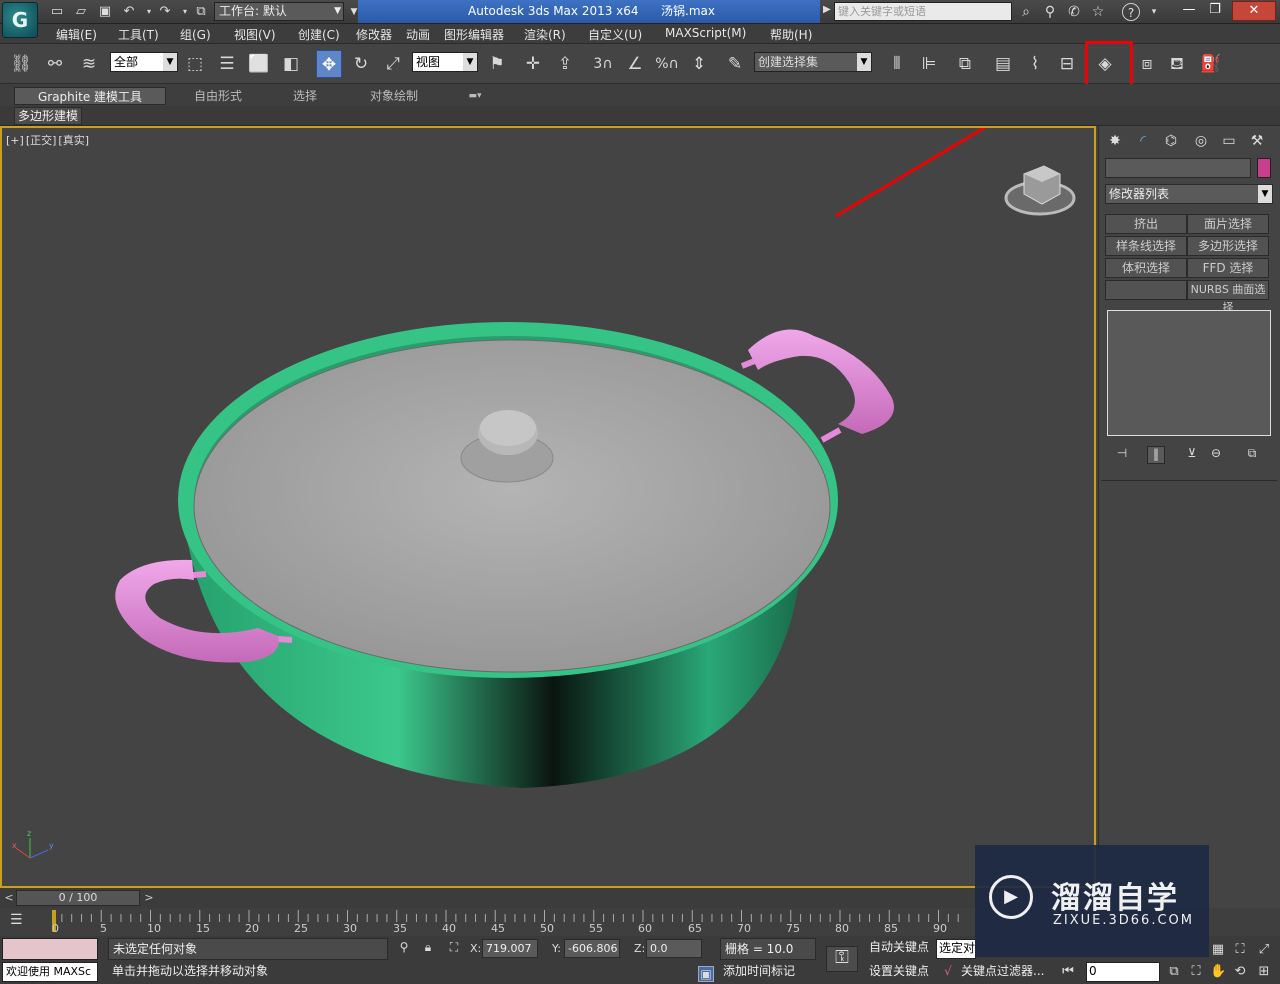  I want to click on maxscript-welcome: 欢迎使用 MAXSc, so click(50, 972).